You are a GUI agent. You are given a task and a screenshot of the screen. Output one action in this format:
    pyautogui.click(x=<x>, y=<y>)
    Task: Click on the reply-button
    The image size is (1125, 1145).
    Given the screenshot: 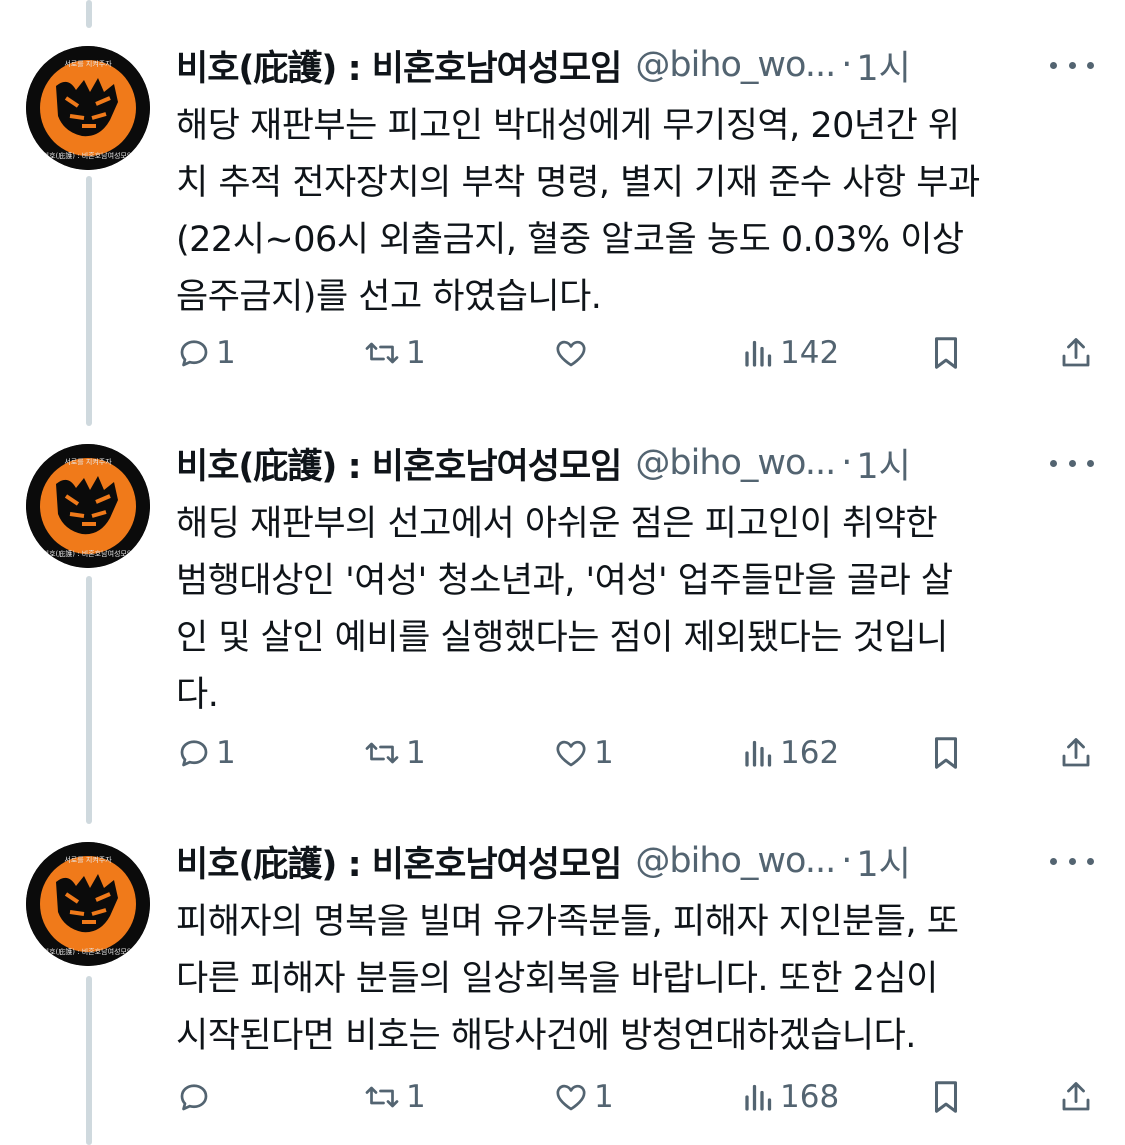 What is the action you would take?
    pyautogui.click(x=196, y=1097)
    